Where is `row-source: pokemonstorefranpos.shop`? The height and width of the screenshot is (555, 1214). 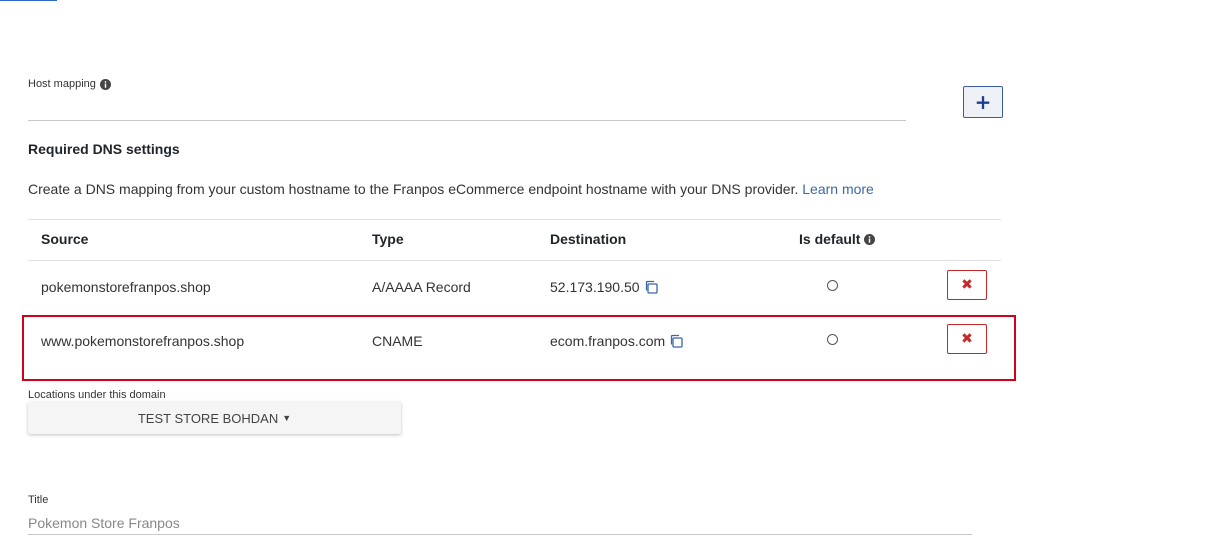
row-source: pokemonstorefranpos.shop is located at coordinates (126, 287).